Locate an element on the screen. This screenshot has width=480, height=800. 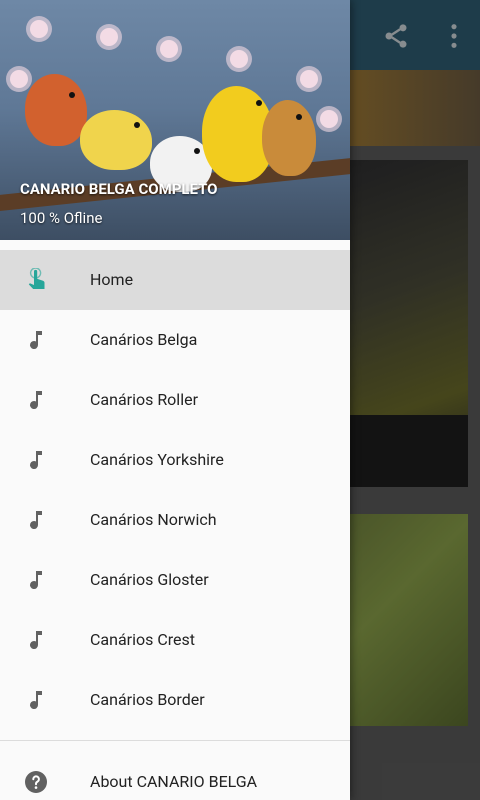
menu-item-canarios-crest: Canários Crest is located at coordinates (175, 640).